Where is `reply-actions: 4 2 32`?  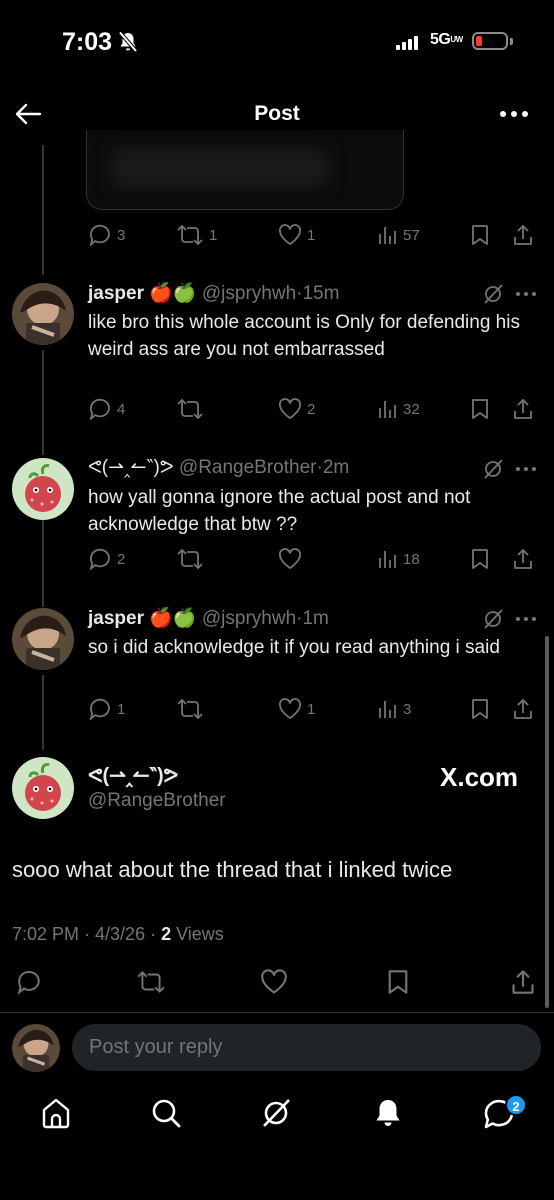
reply-actions: 4 2 32 is located at coordinates (313, 410).